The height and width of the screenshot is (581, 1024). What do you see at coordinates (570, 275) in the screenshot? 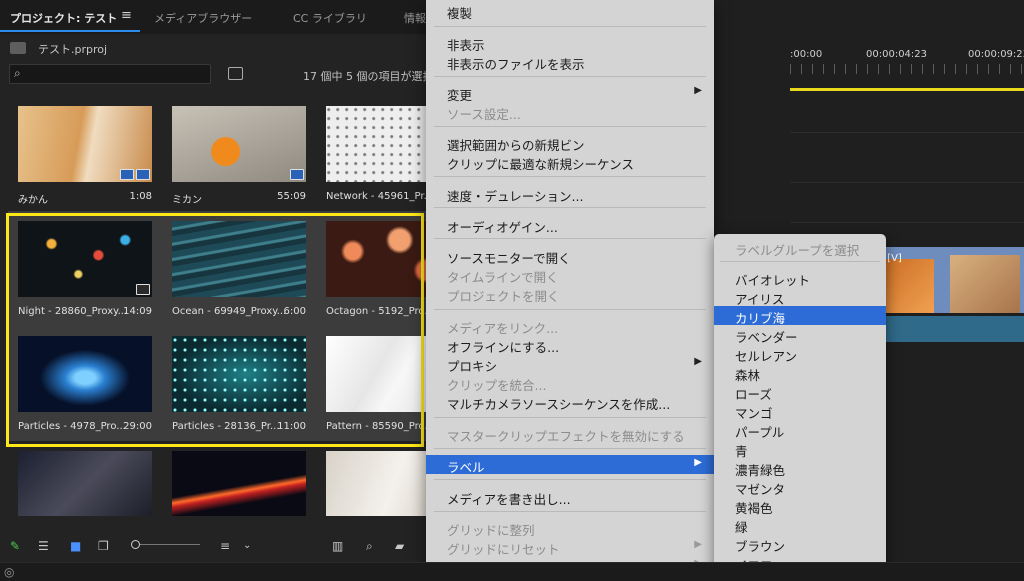
I see `menu-item-open-in-timeline: タイムラインで開く` at bounding box center [570, 275].